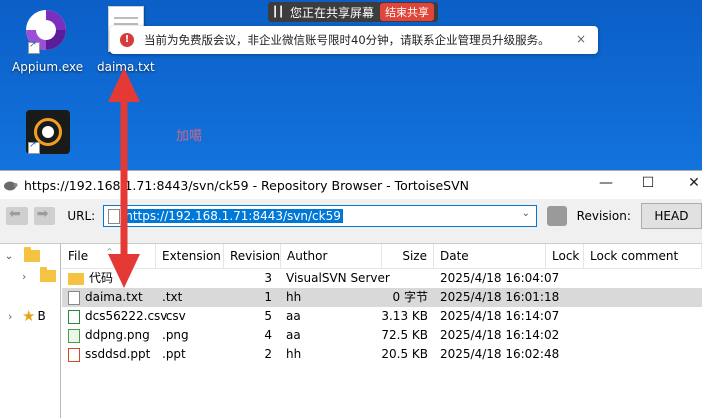 The image size is (702, 418). Describe the element at coordinates (268, 297) in the screenshot. I see `cell-revision: 1` at that location.